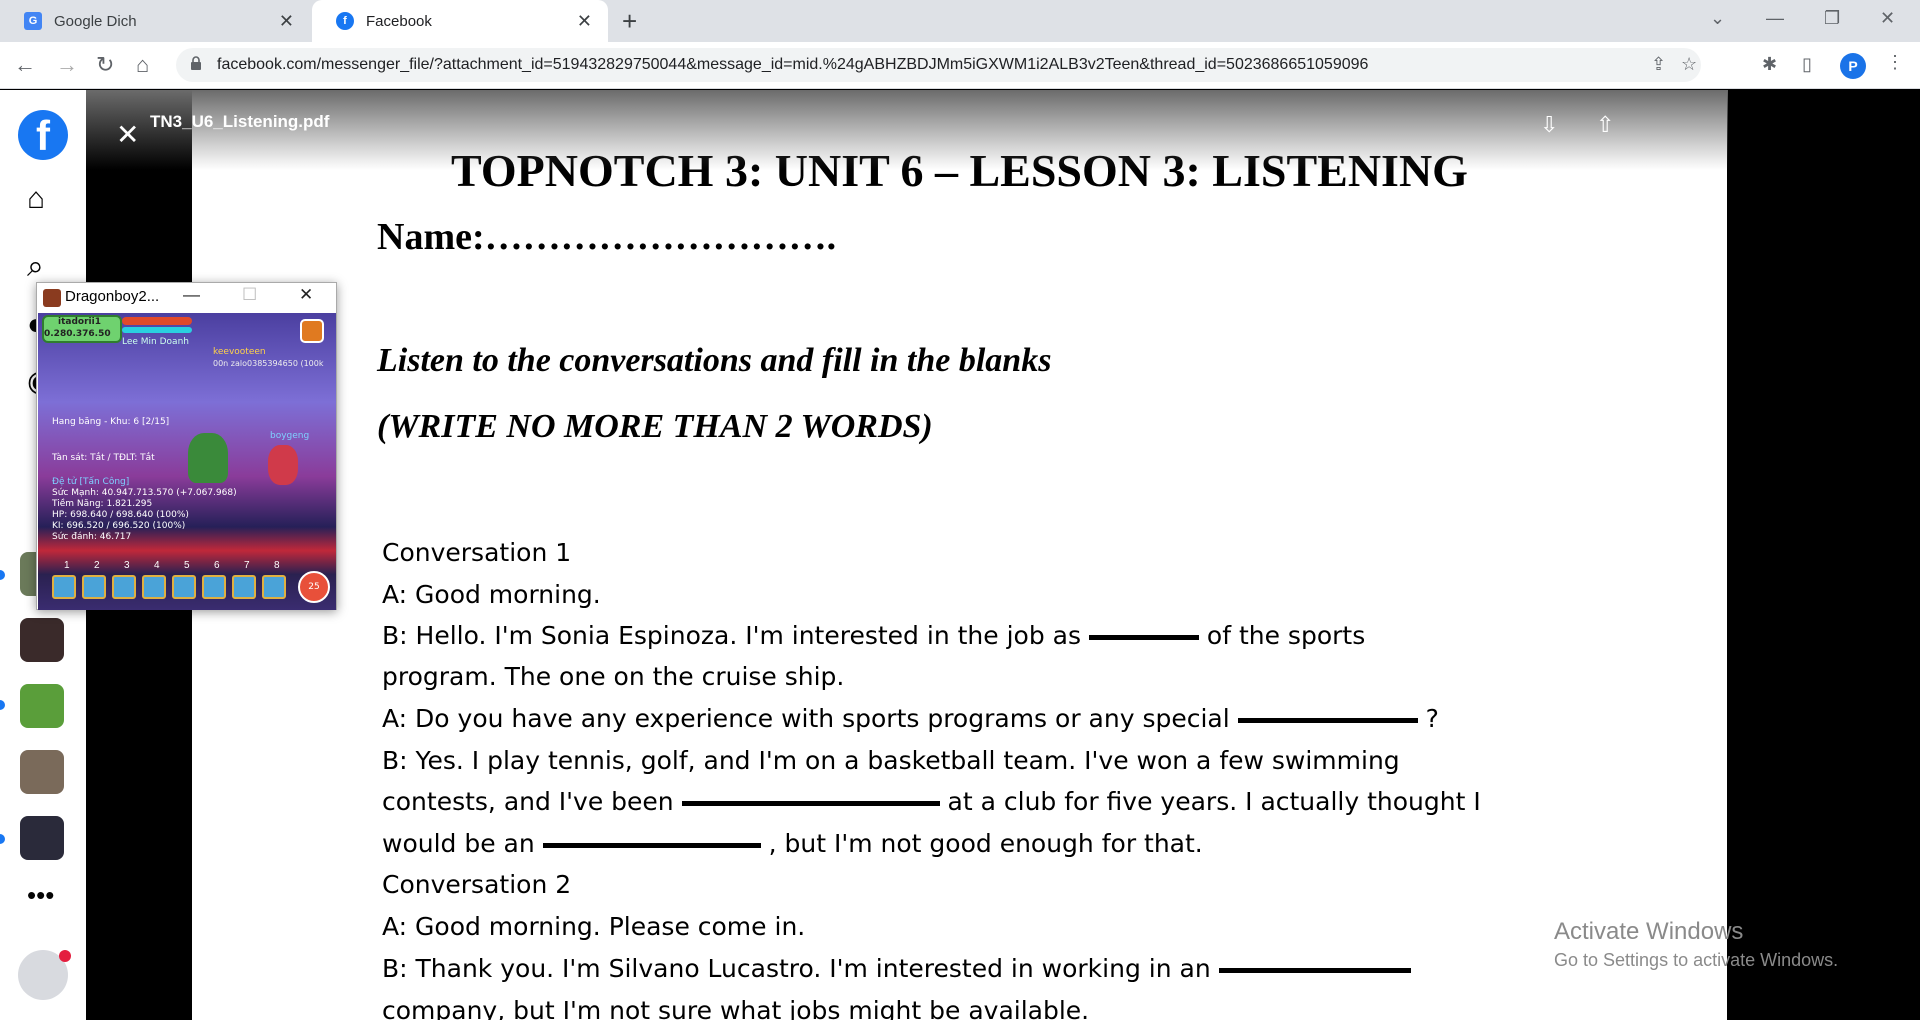 The width and height of the screenshot is (1920, 1020). What do you see at coordinates (1832, 18) in the screenshot?
I see `restore-button: ❐` at bounding box center [1832, 18].